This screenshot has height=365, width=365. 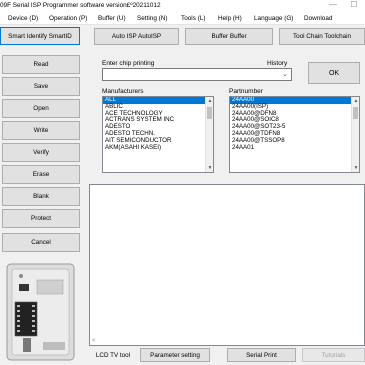 What do you see at coordinates (41, 152) in the screenshot?
I see `verify-button: Verify` at bounding box center [41, 152].